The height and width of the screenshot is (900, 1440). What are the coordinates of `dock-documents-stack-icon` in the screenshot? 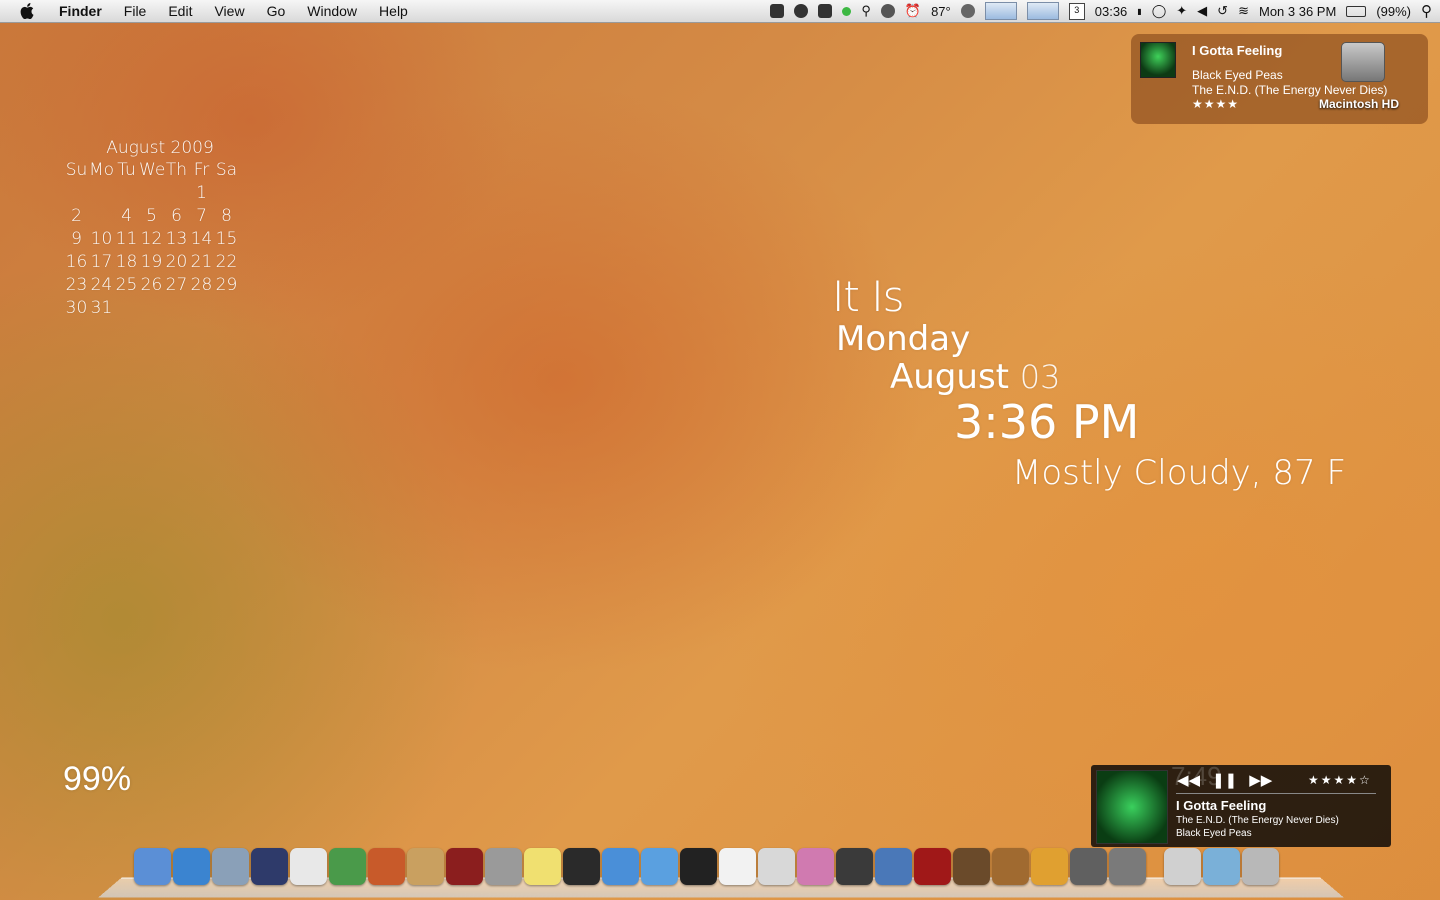 It's located at (1182, 866).